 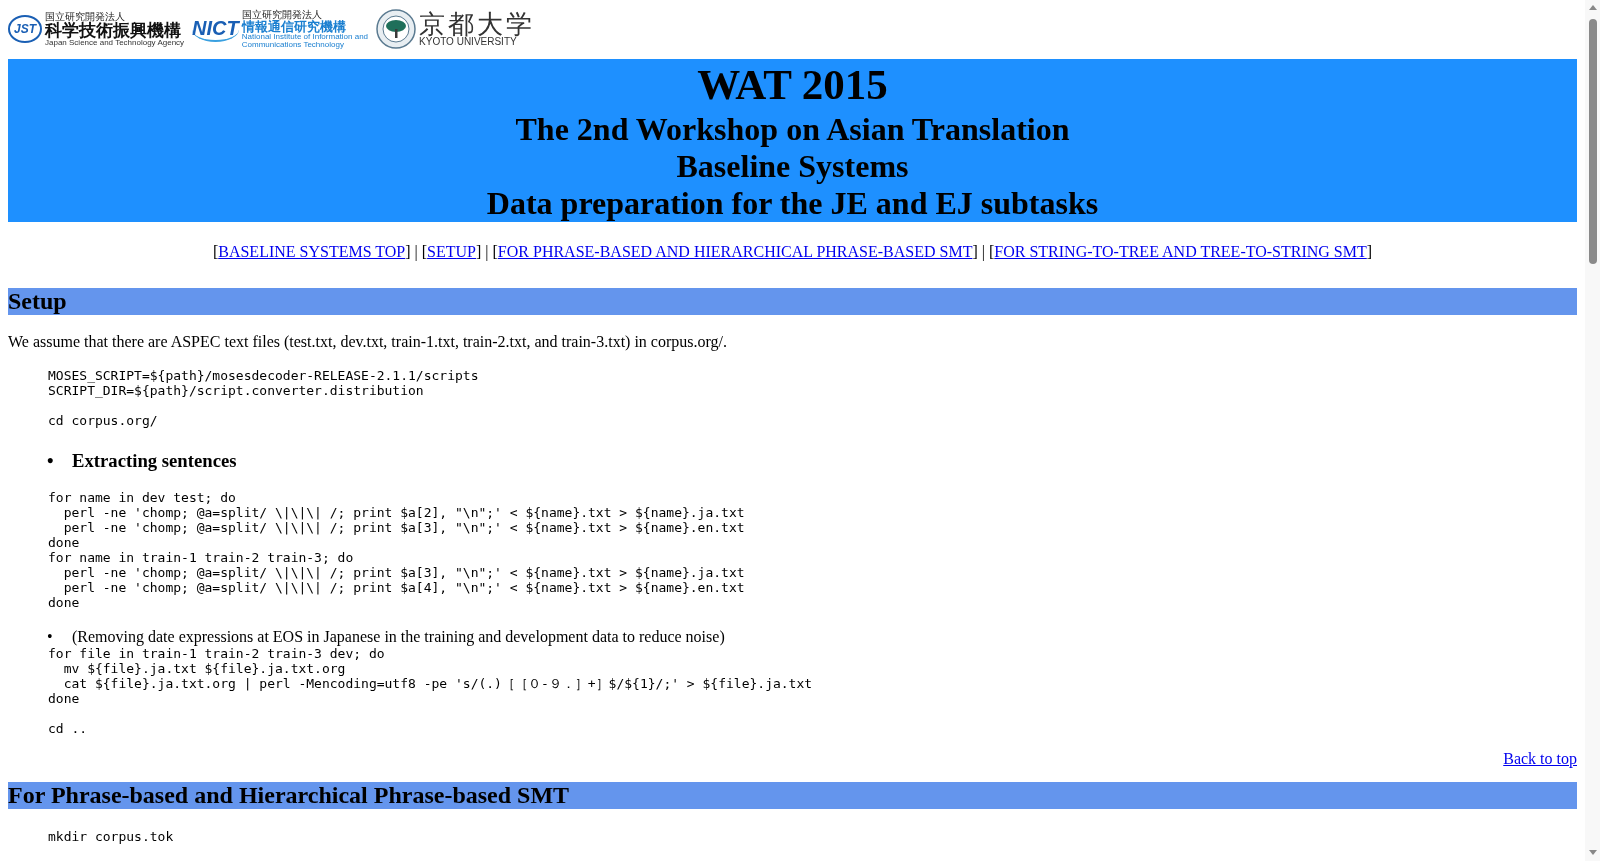 What do you see at coordinates (792, 795) in the screenshot?
I see `section-heading: For Phrase-based and Hierarchical Phrase-based SMT` at bounding box center [792, 795].